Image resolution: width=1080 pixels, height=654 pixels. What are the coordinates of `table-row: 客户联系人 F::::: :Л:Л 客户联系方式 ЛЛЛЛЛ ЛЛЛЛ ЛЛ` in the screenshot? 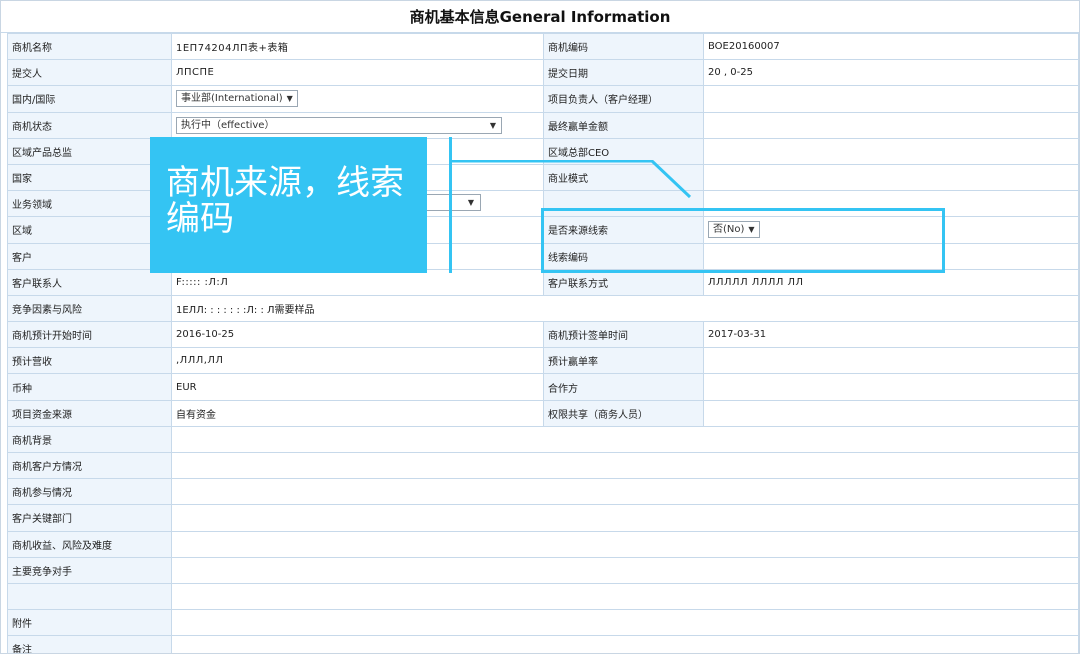 It's located at (543, 282).